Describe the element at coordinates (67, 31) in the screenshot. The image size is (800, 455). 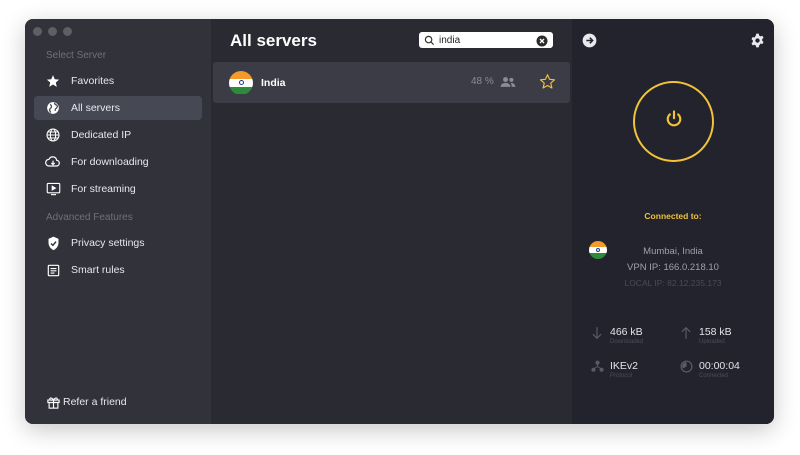
I see `maximize-window-button` at that location.